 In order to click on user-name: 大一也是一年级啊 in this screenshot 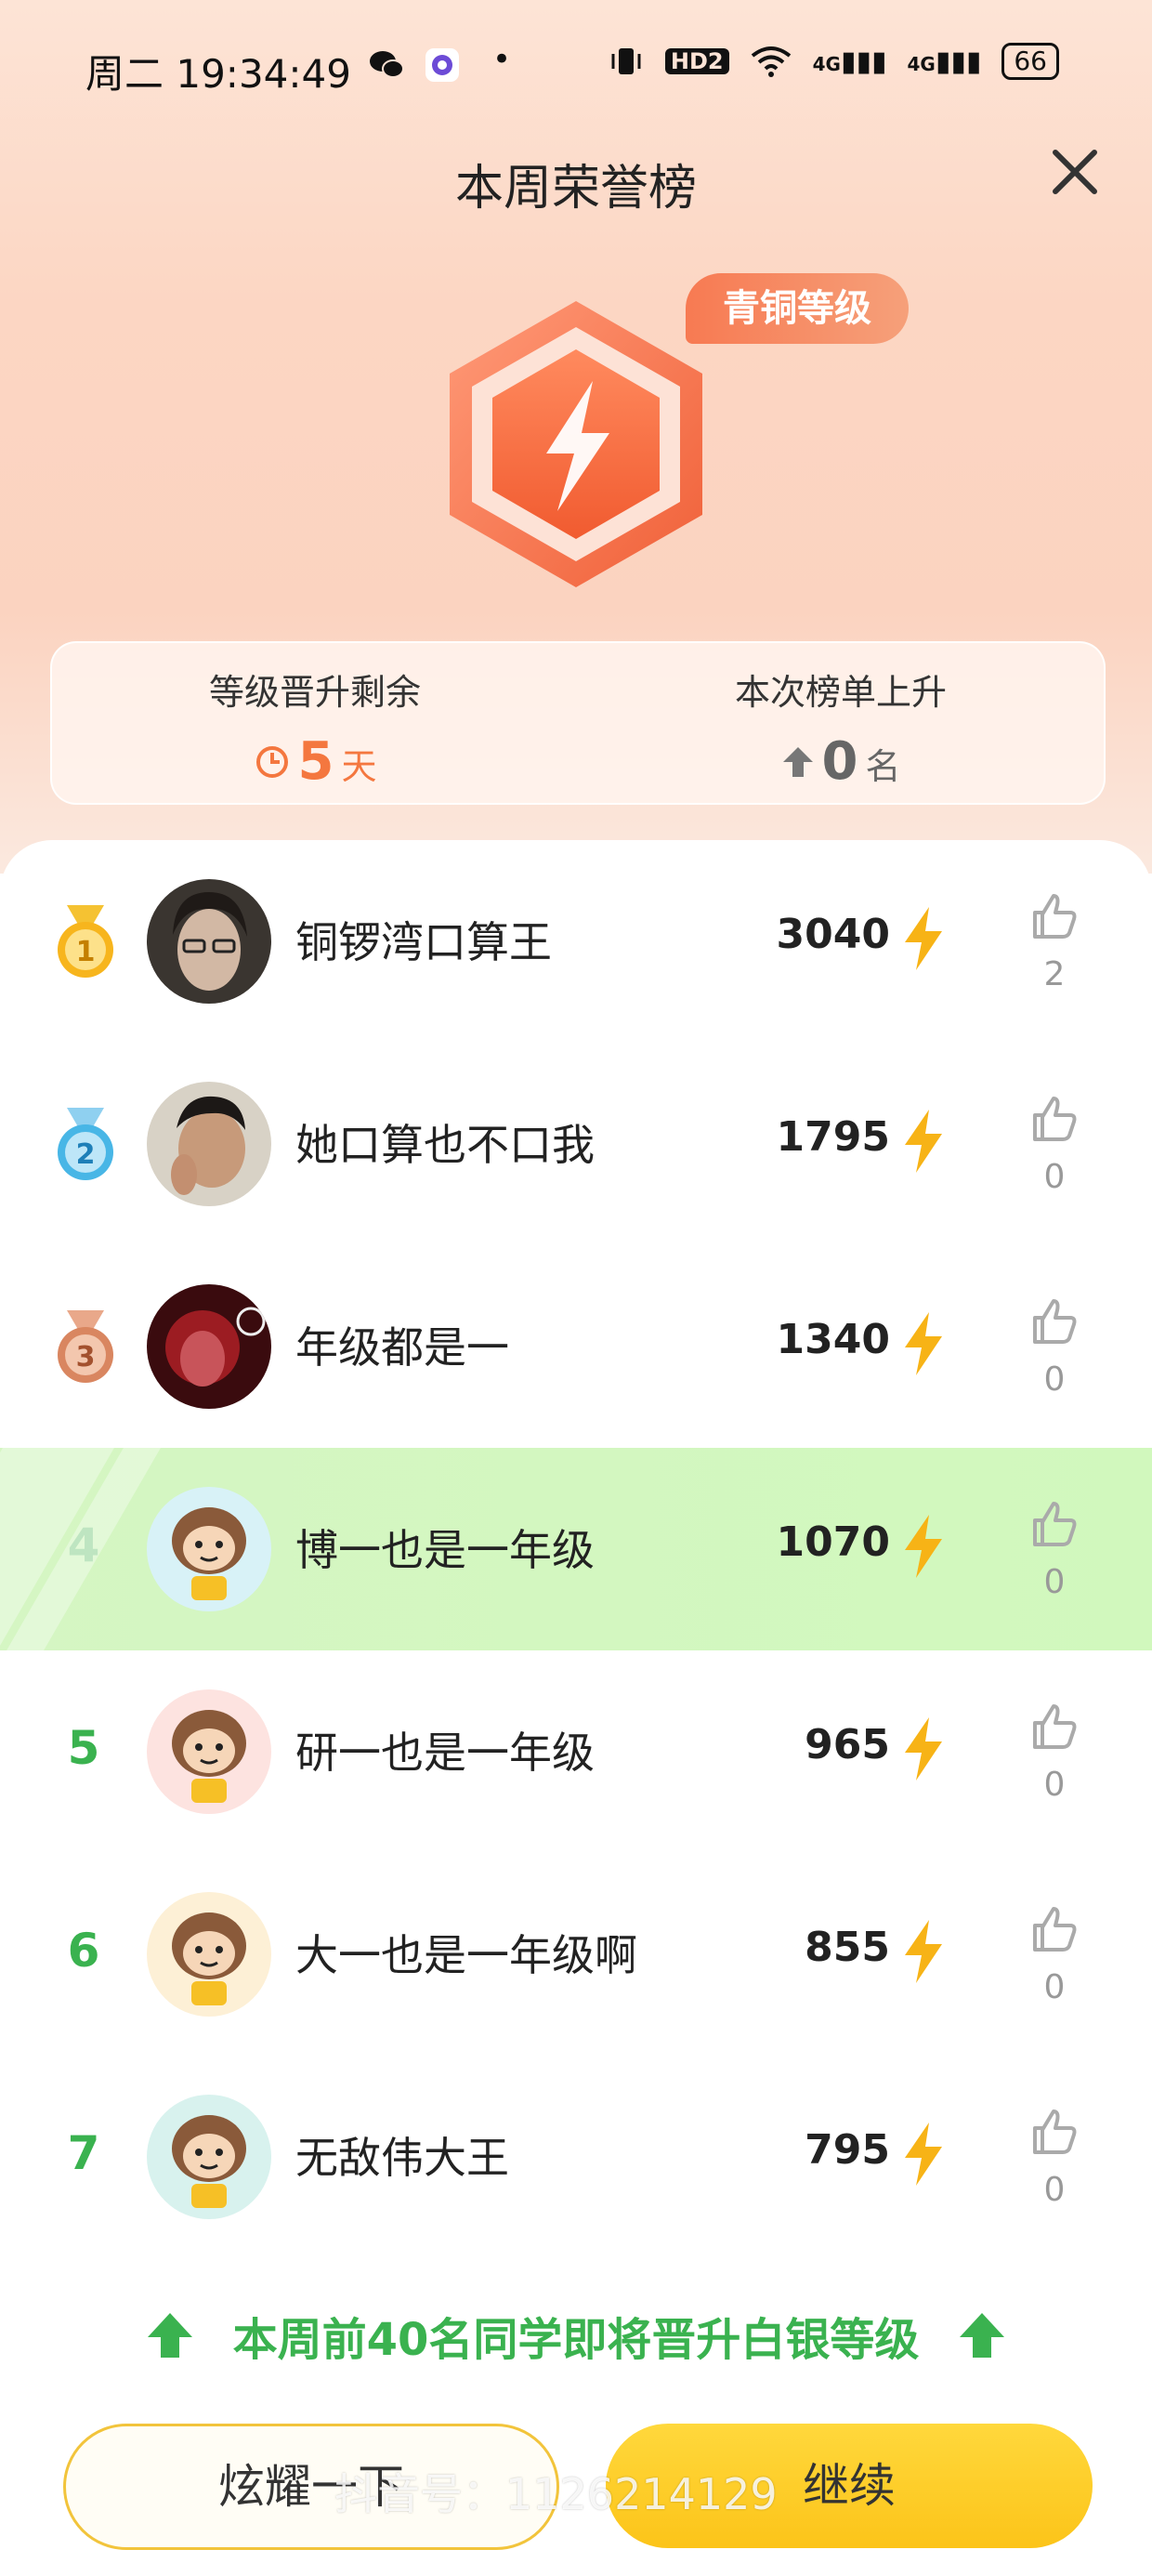, I will do `click(466, 1955)`.